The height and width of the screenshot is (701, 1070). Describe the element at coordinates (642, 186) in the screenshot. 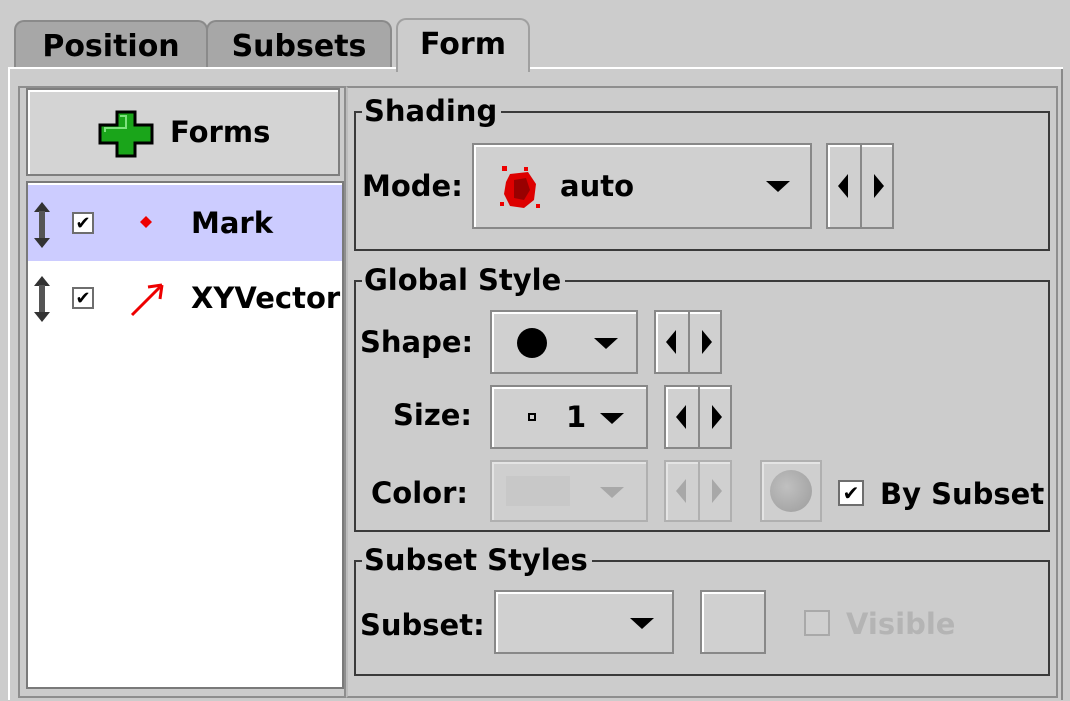

I see `mode-combo: auto` at that location.